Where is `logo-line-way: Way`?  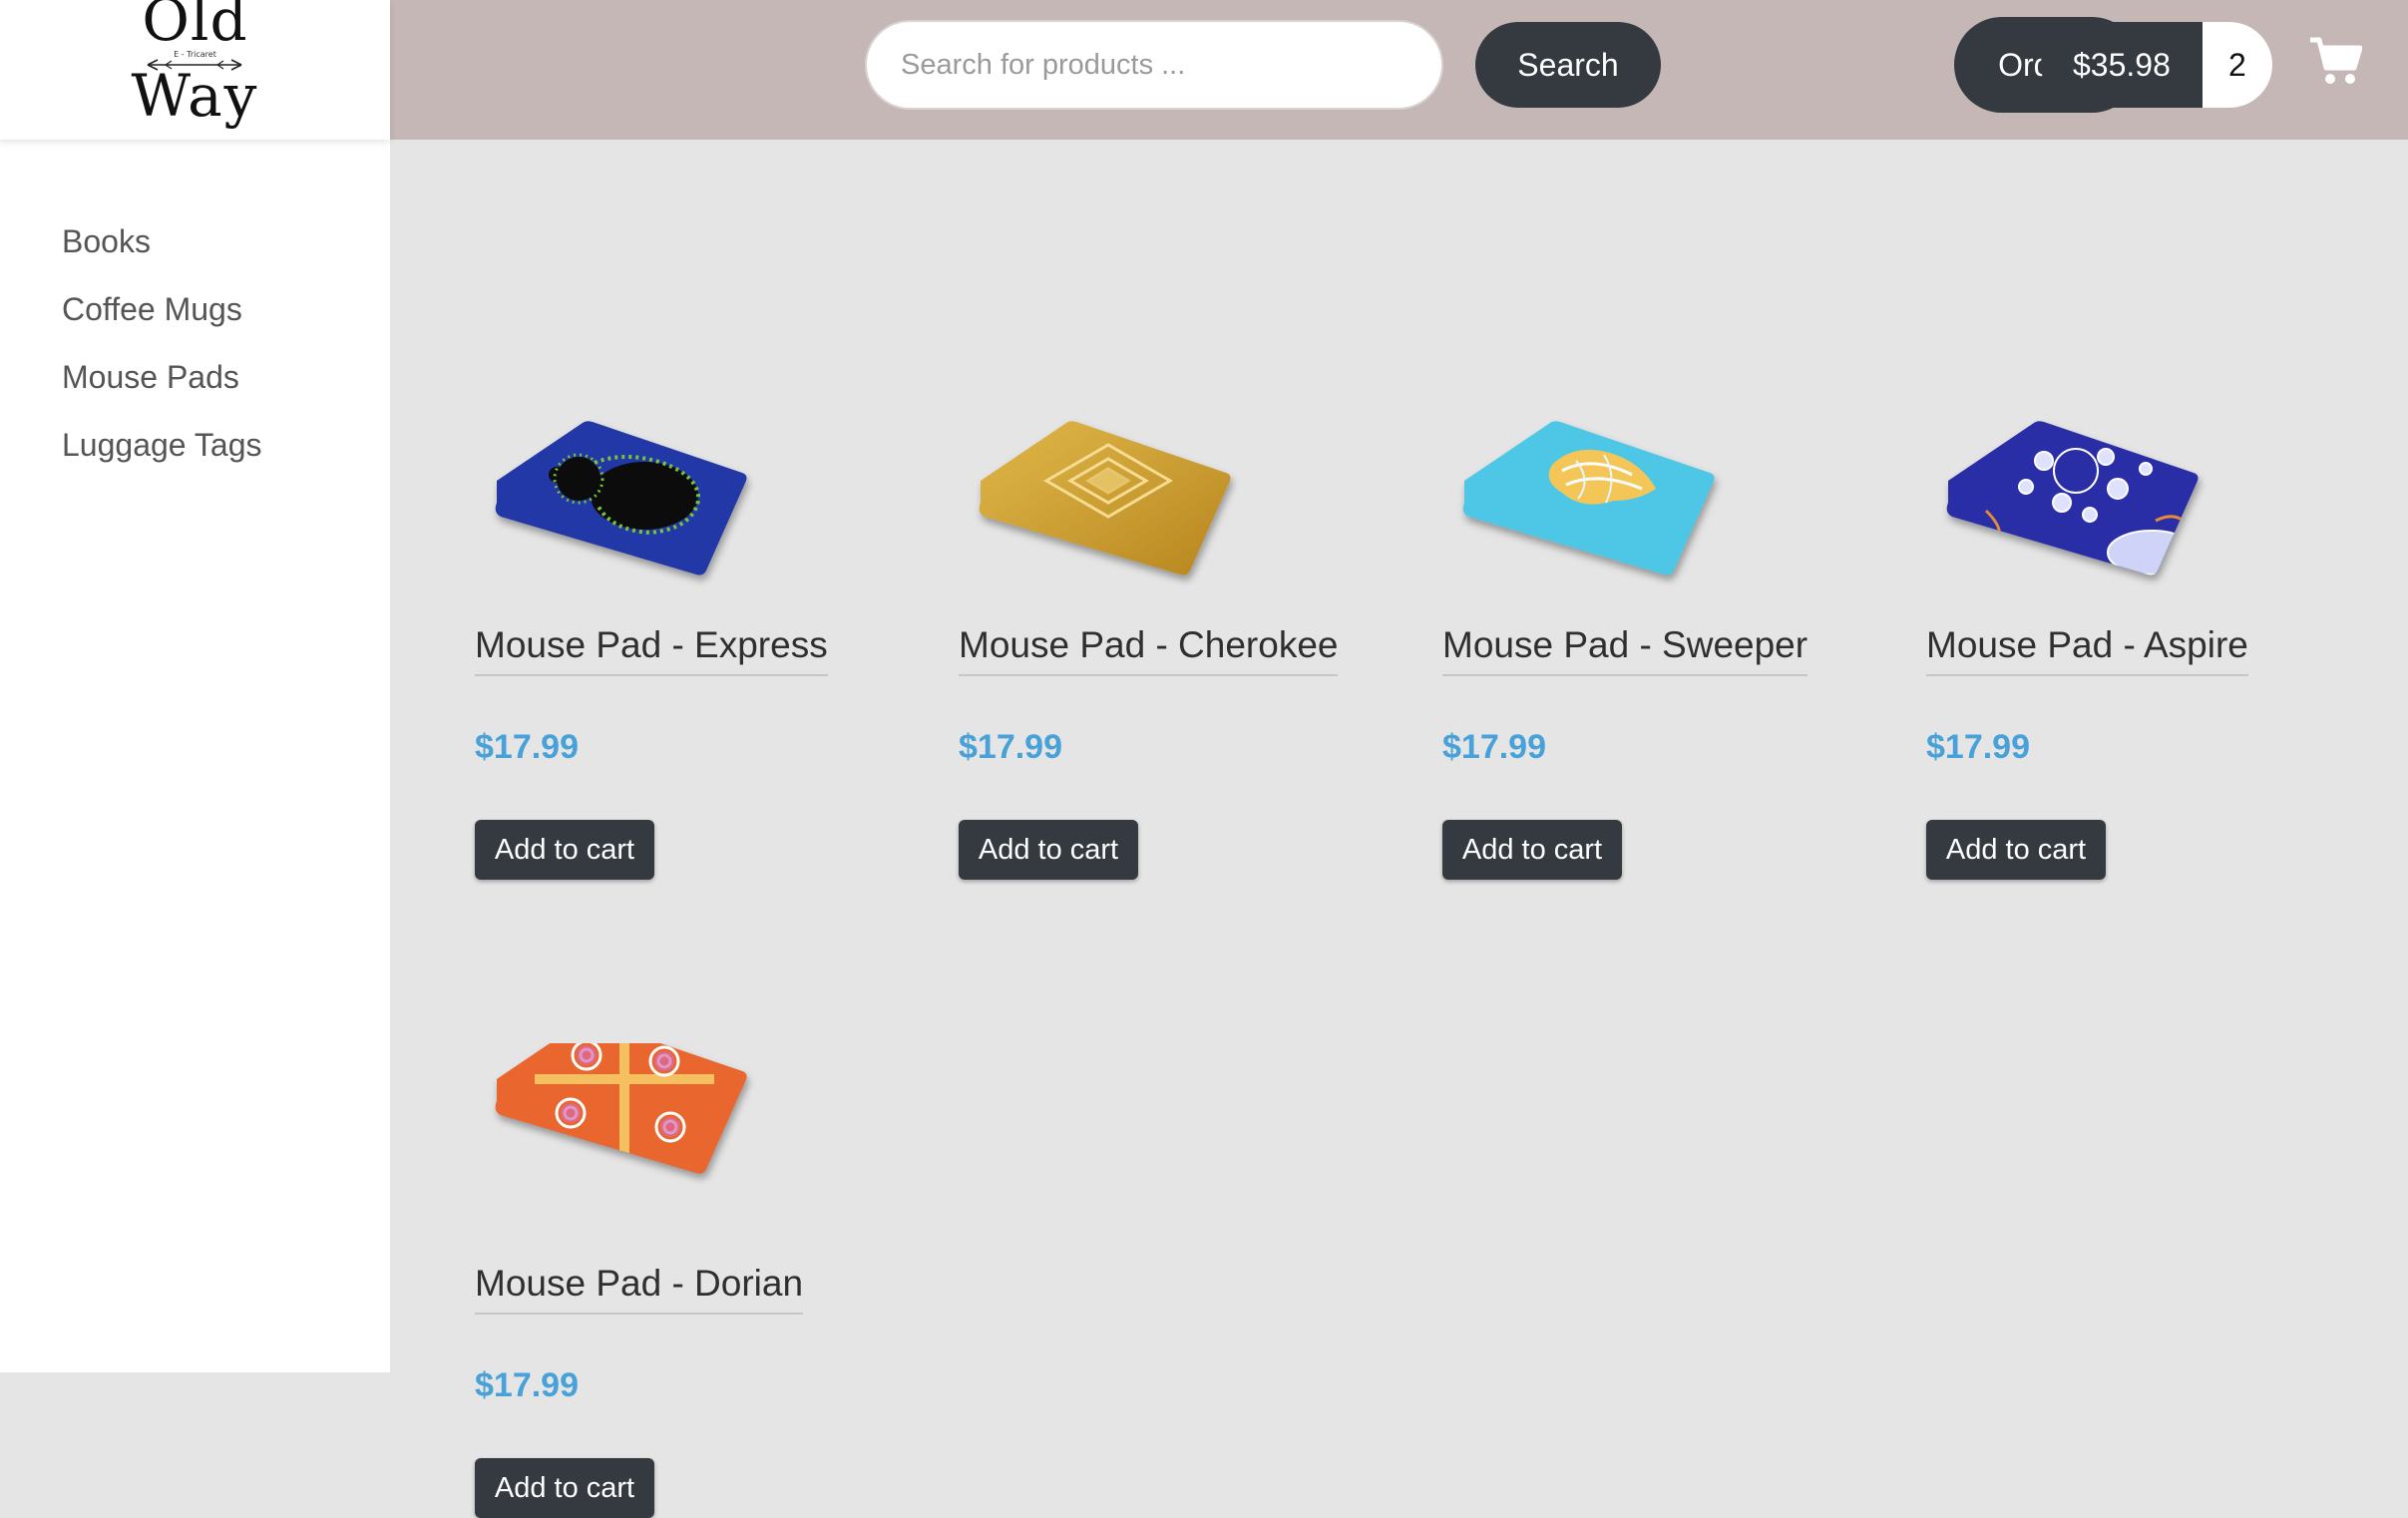 logo-line-way: Way is located at coordinates (195, 96).